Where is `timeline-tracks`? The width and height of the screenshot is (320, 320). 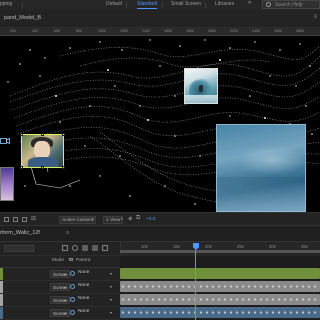 timeline-tracks is located at coordinates (220, 288).